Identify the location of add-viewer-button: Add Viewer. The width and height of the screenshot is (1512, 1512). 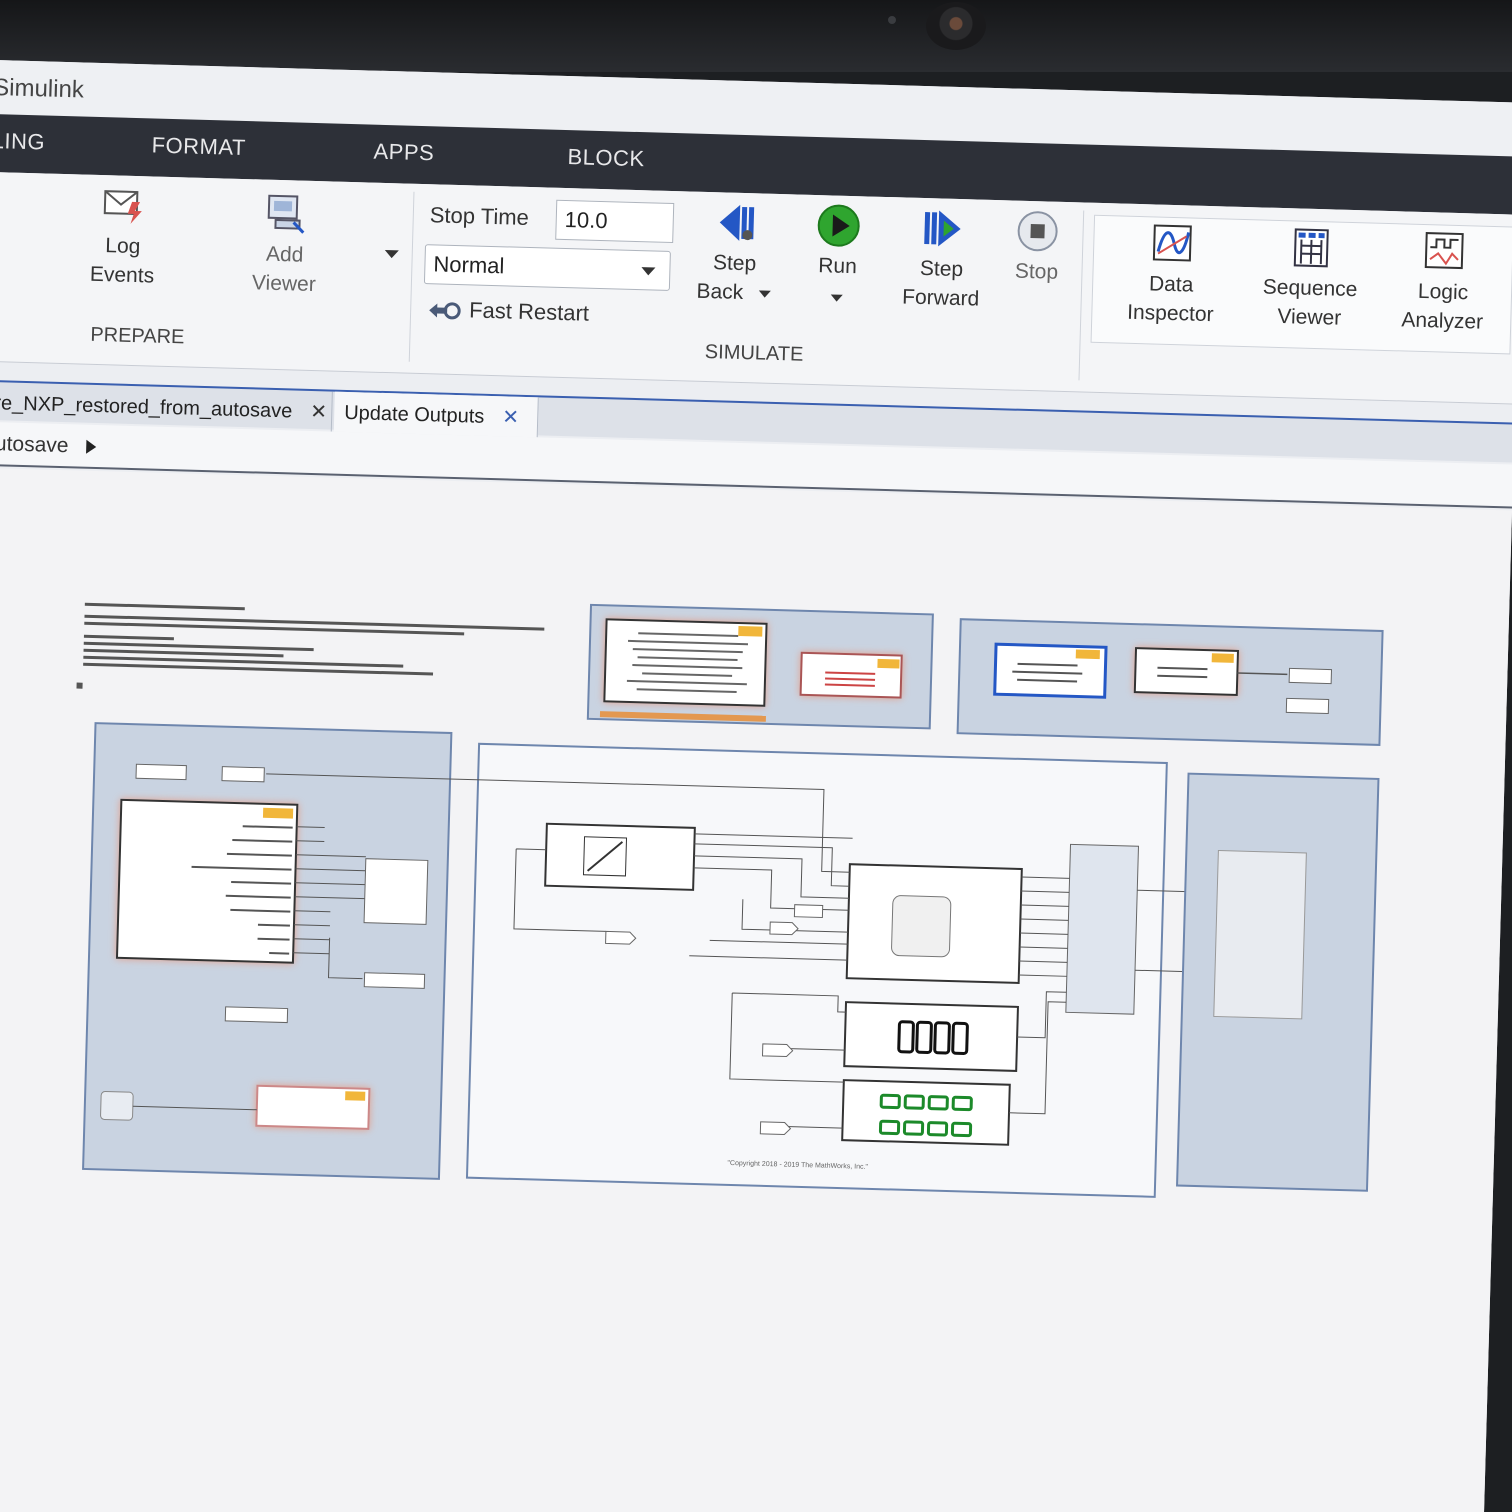
(284, 245).